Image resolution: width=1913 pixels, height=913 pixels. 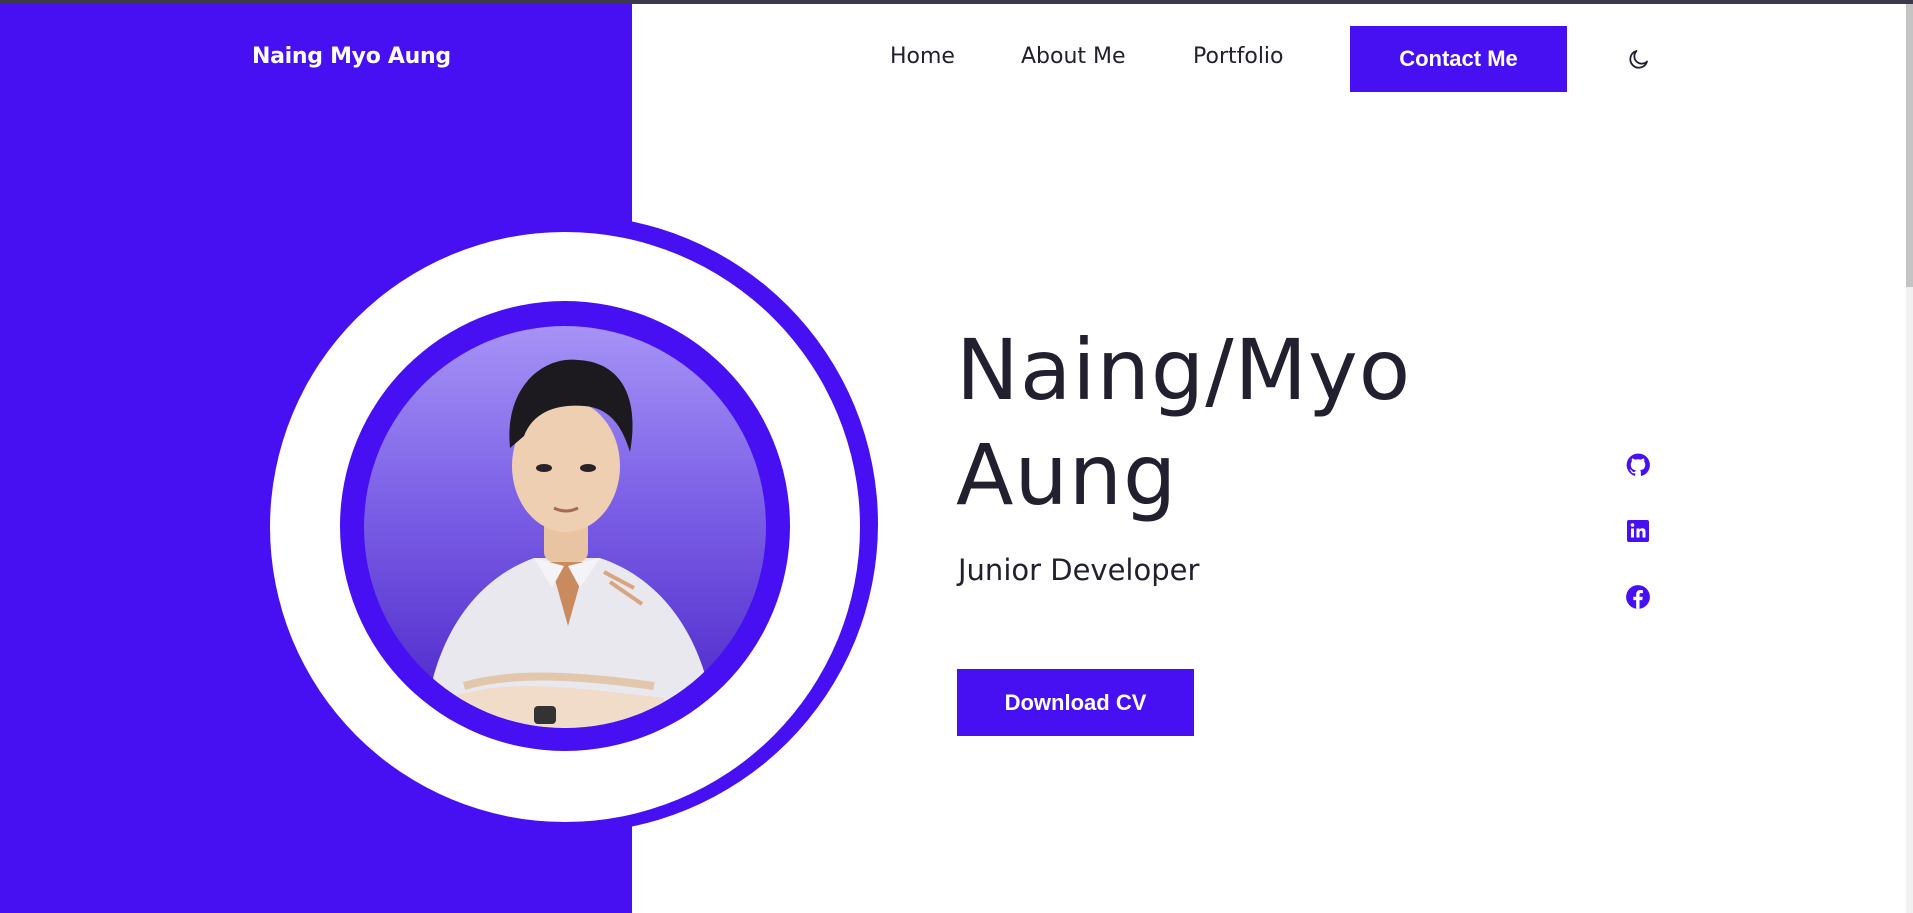 I want to click on theme-toggle-button, so click(x=1639, y=59).